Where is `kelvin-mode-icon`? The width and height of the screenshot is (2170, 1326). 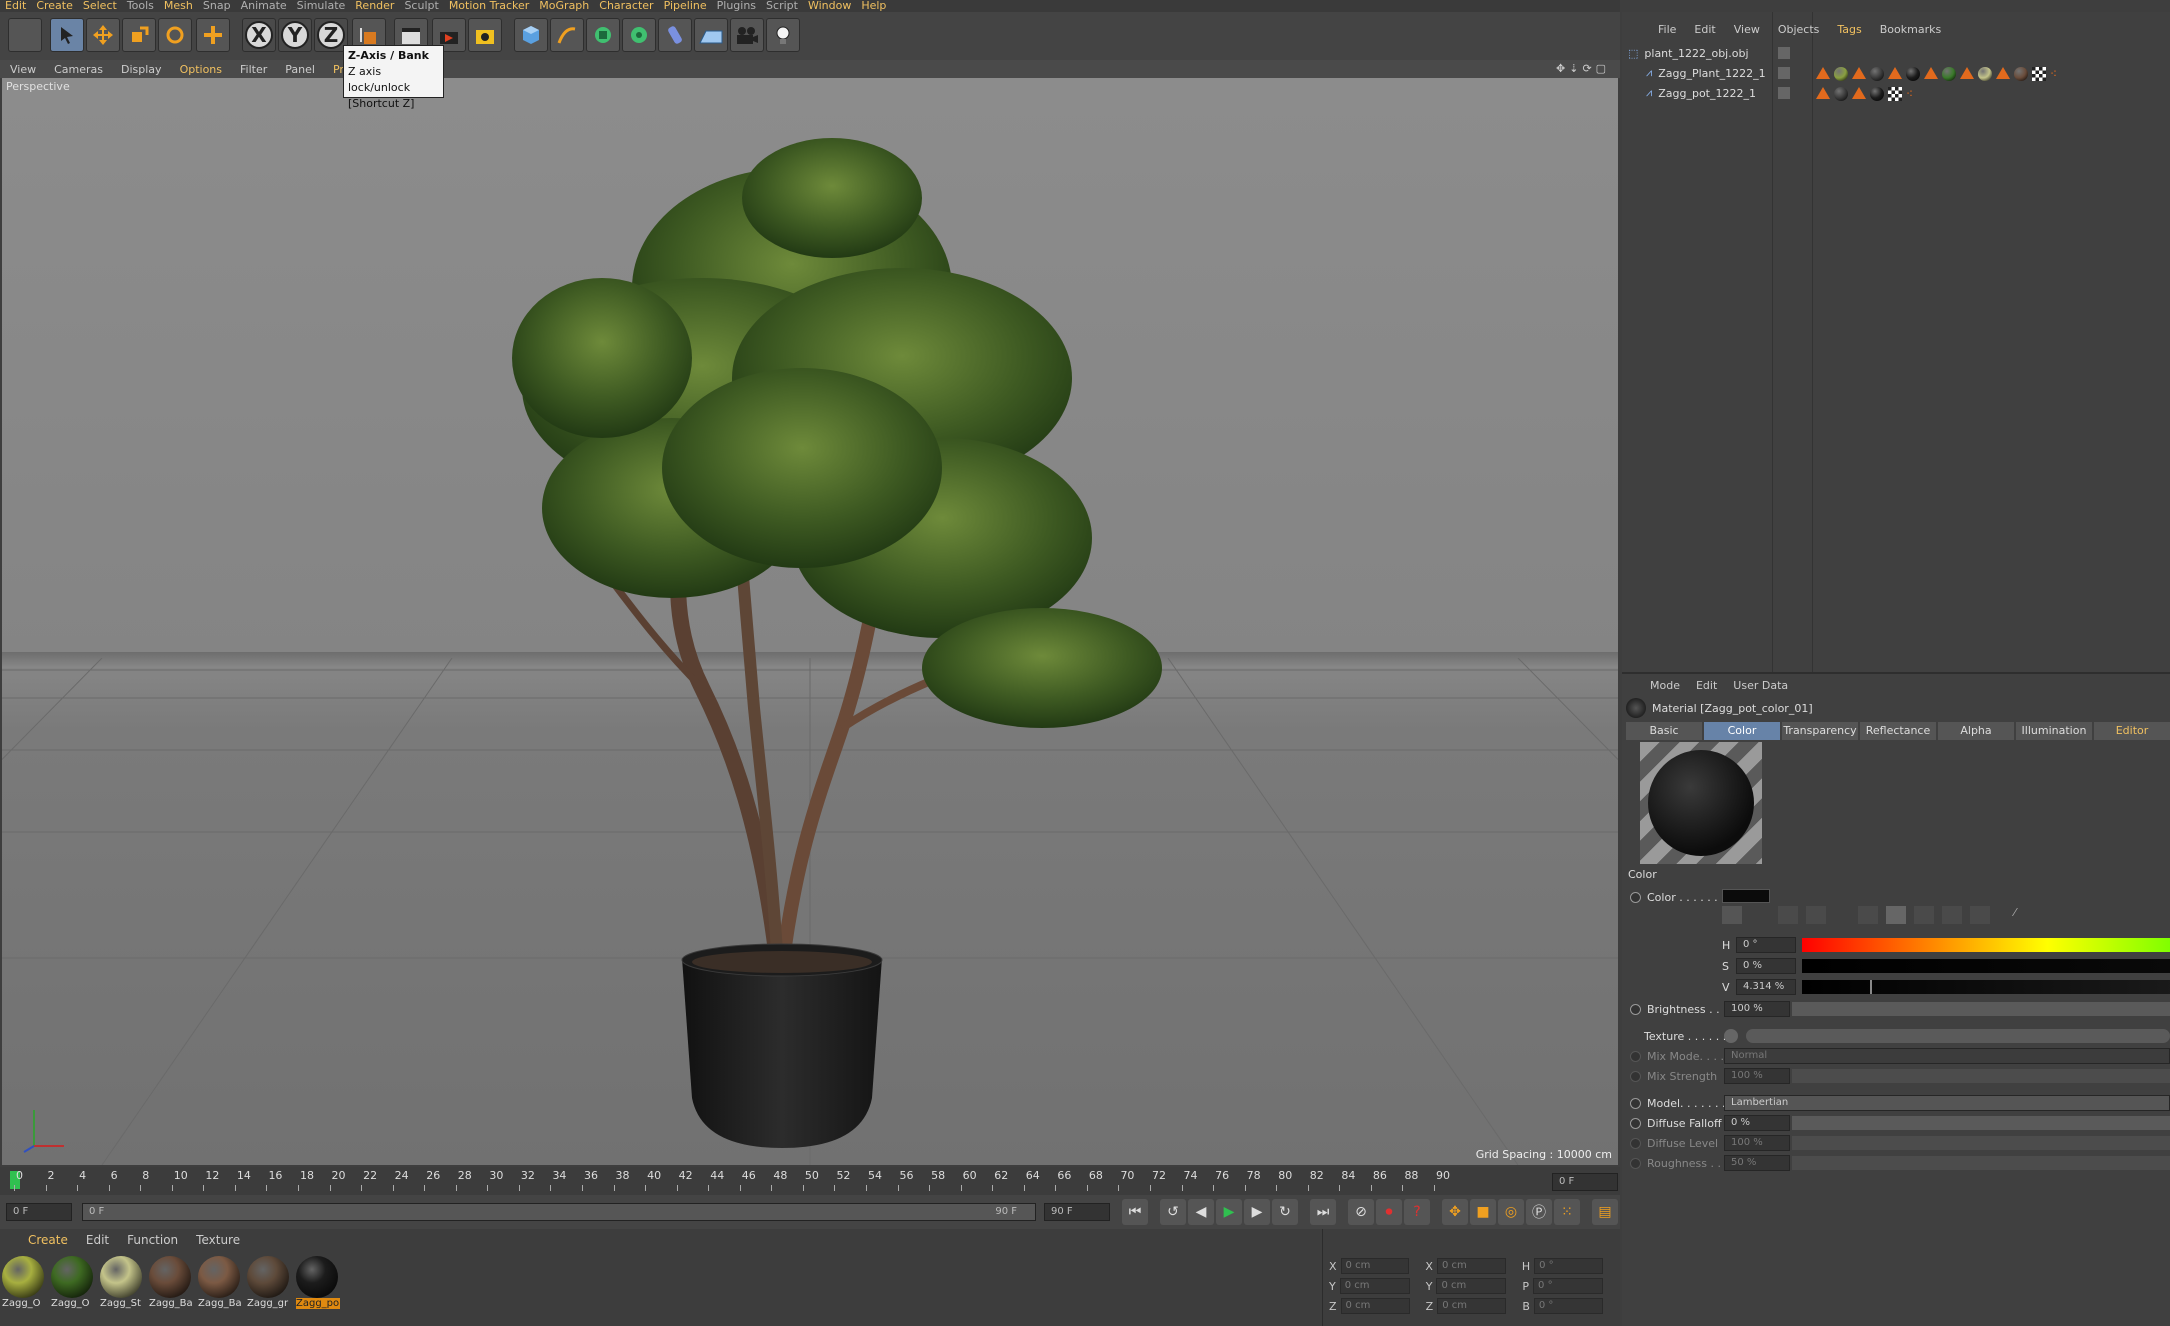
kelvin-mode-icon is located at coordinates (1924, 915).